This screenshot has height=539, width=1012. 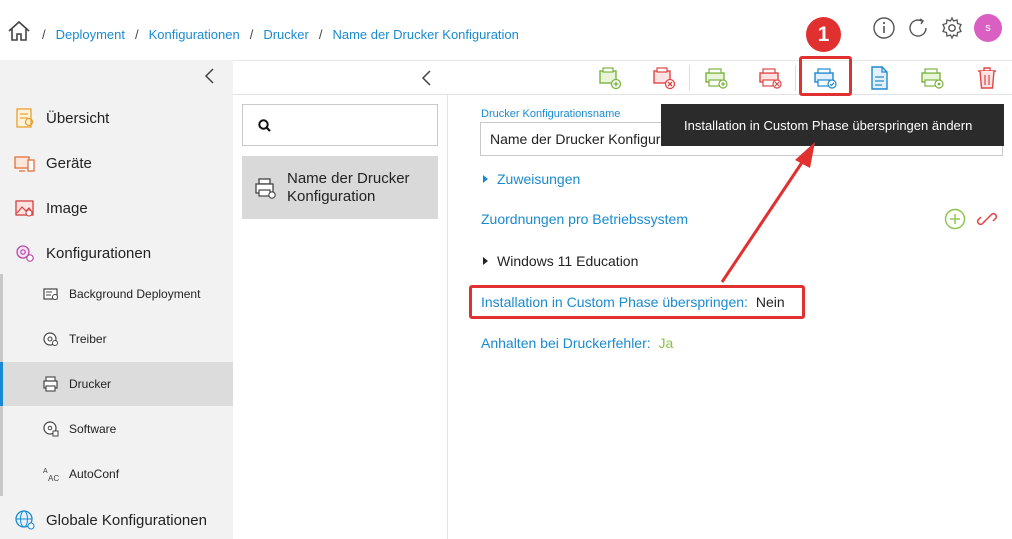 What do you see at coordinates (358, 125) in the screenshot?
I see `search-input` at bounding box center [358, 125].